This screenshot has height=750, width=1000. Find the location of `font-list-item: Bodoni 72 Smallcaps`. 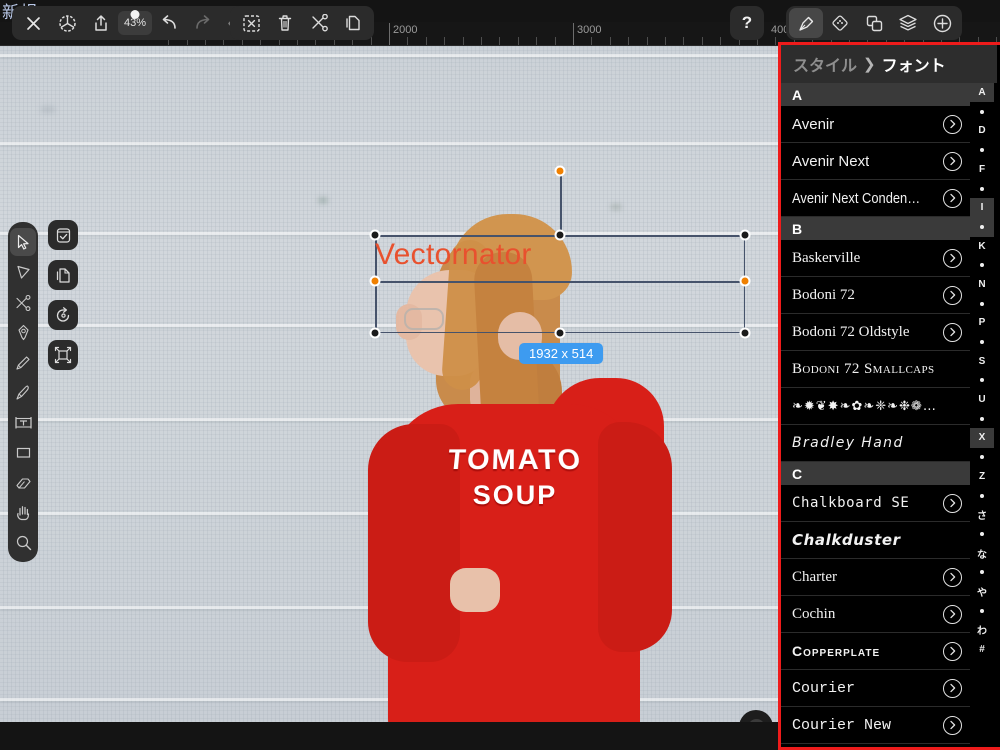

font-list-item: Bodoni 72 Smallcaps is located at coordinates (876, 369).